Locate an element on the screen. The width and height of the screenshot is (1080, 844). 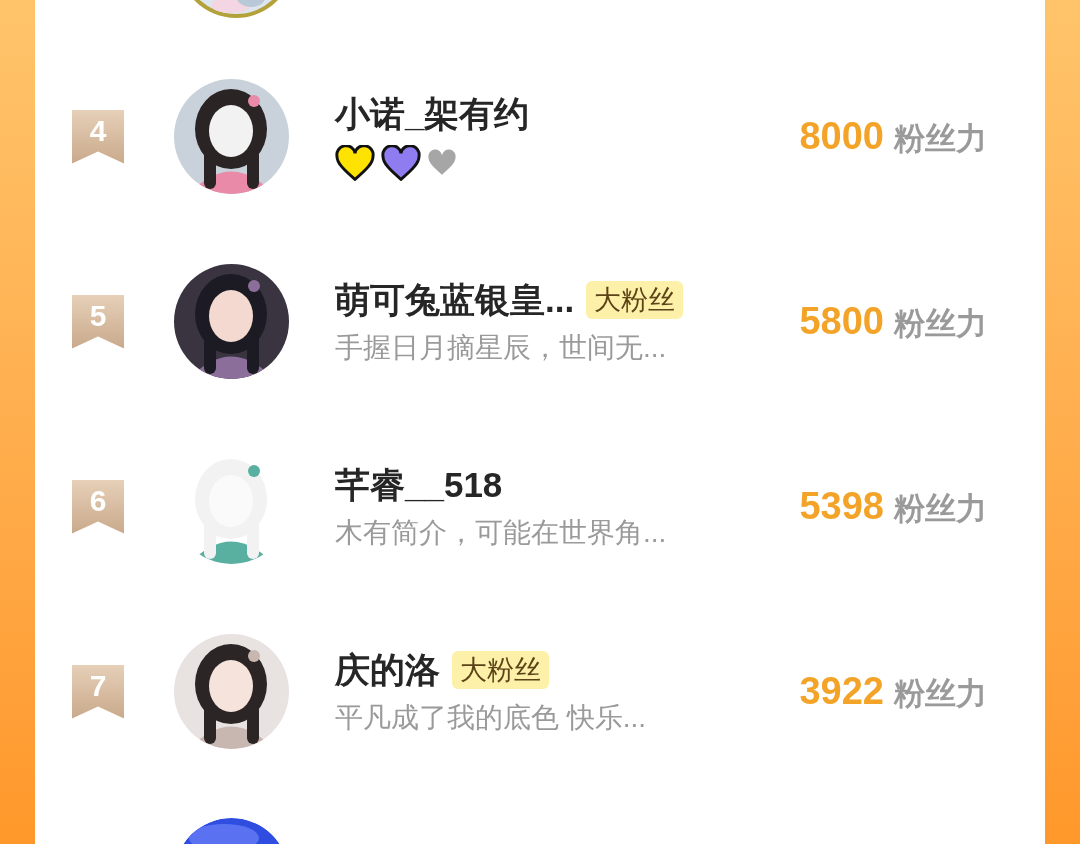
user-name: 芊睿__518 is located at coordinates (419, 484).